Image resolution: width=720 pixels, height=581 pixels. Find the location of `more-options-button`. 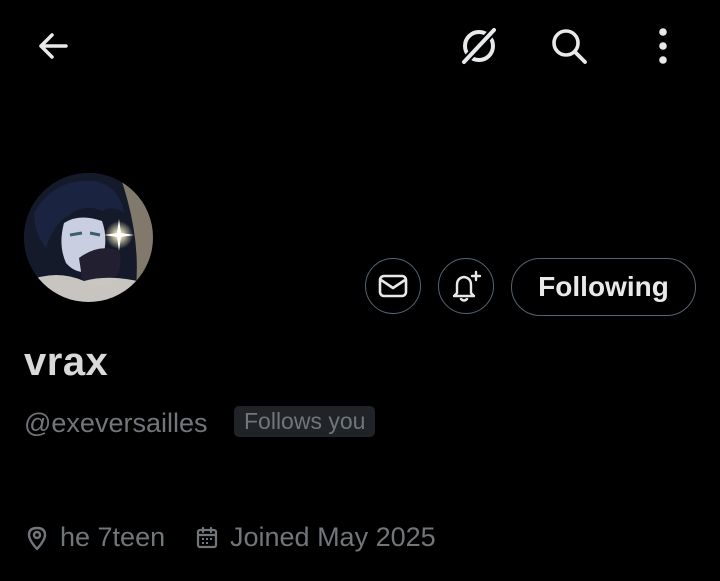

more-options-button is located at coordinates (663, 46).